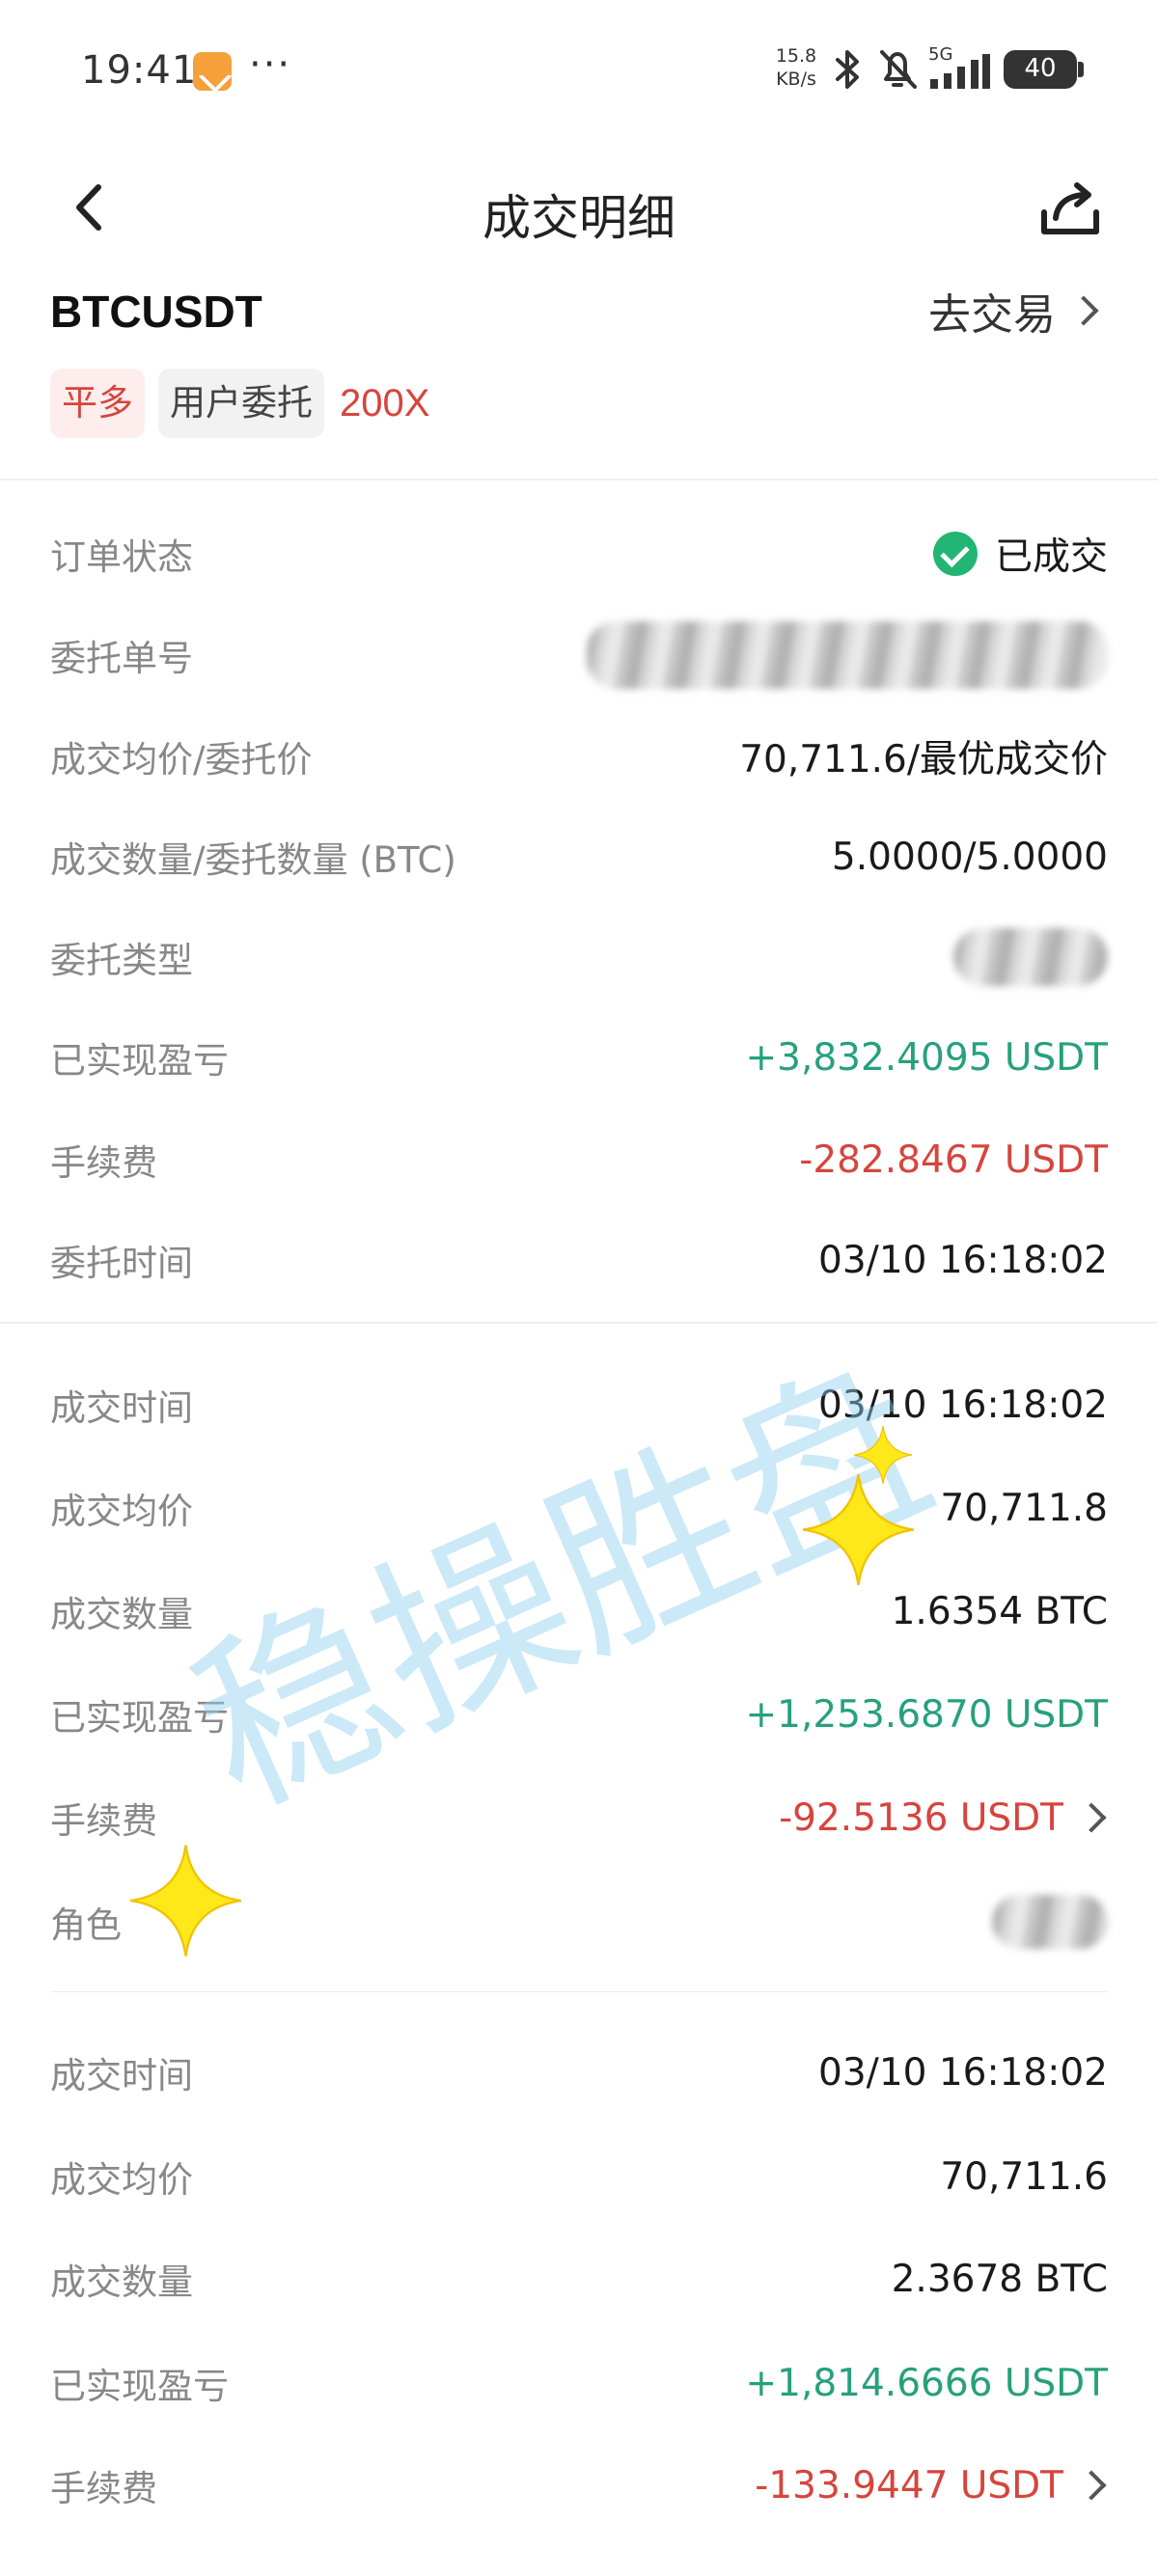 This screenshot has height=2576, width=1158. What do you see at coordinates (898, 69) in the screenshot?
I see `mute-icon` at bounding box center [898, 69].